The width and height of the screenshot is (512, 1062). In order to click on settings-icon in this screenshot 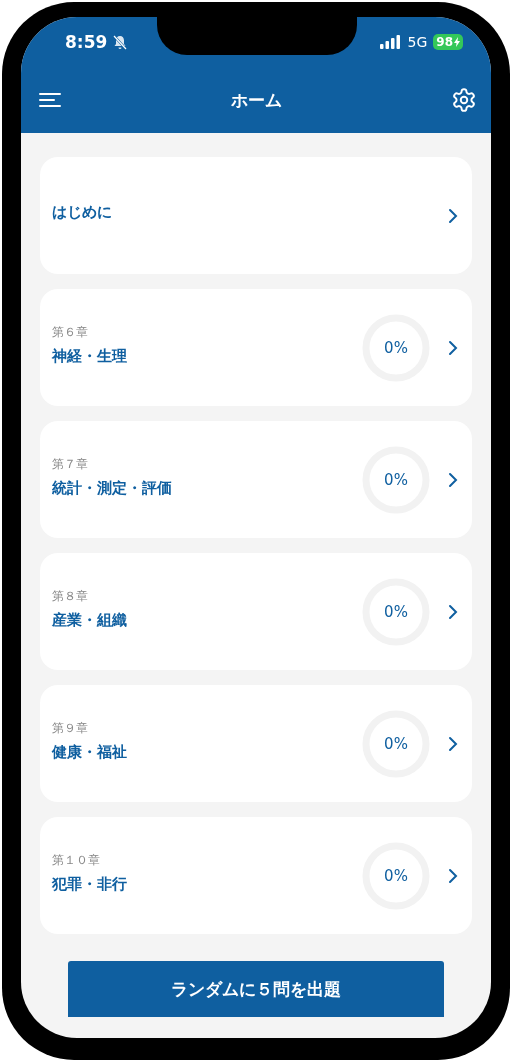, I will do `click(464, 100)`.